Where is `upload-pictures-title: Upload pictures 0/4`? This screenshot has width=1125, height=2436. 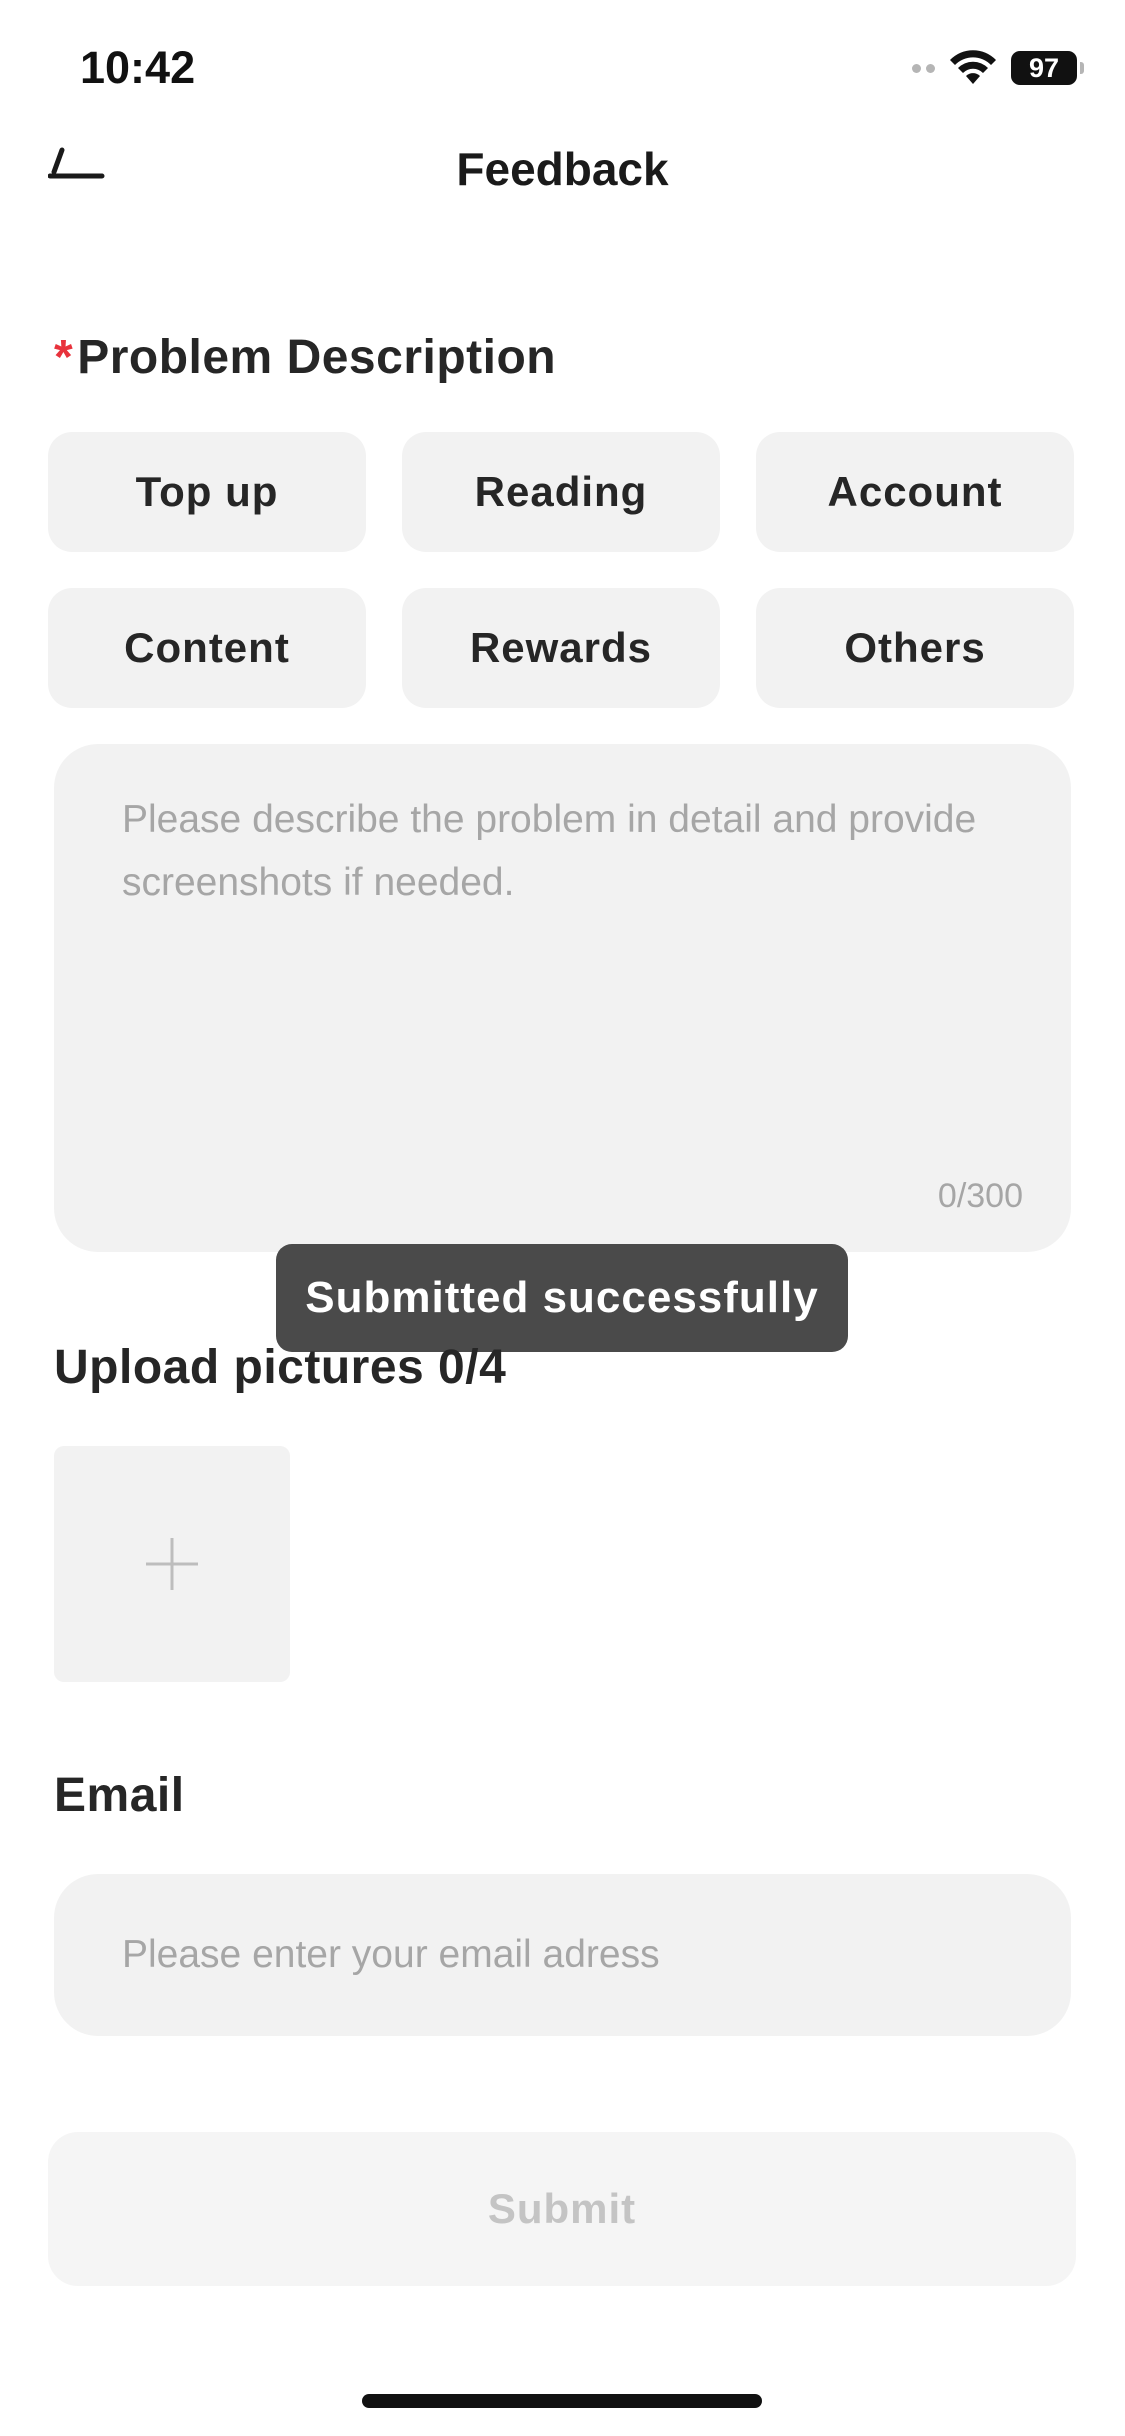 upload-pictures-title: Upload pictures 0/4 is located at coordinates (280, 1367).